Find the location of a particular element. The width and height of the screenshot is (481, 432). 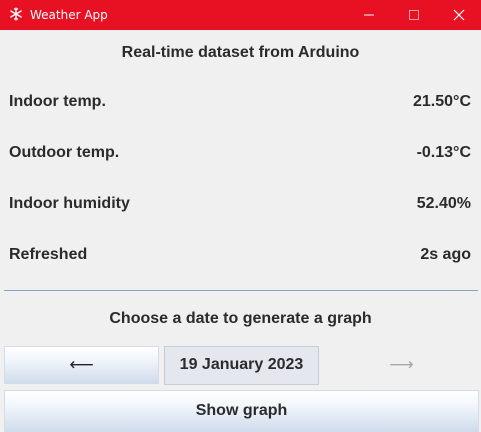

left-arrow-icon: ⟵ is located at coordinates (81, 365).